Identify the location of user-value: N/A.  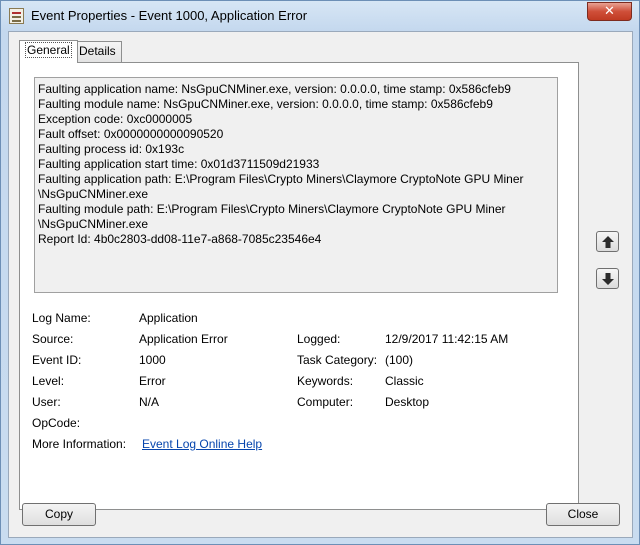
(149, 402).